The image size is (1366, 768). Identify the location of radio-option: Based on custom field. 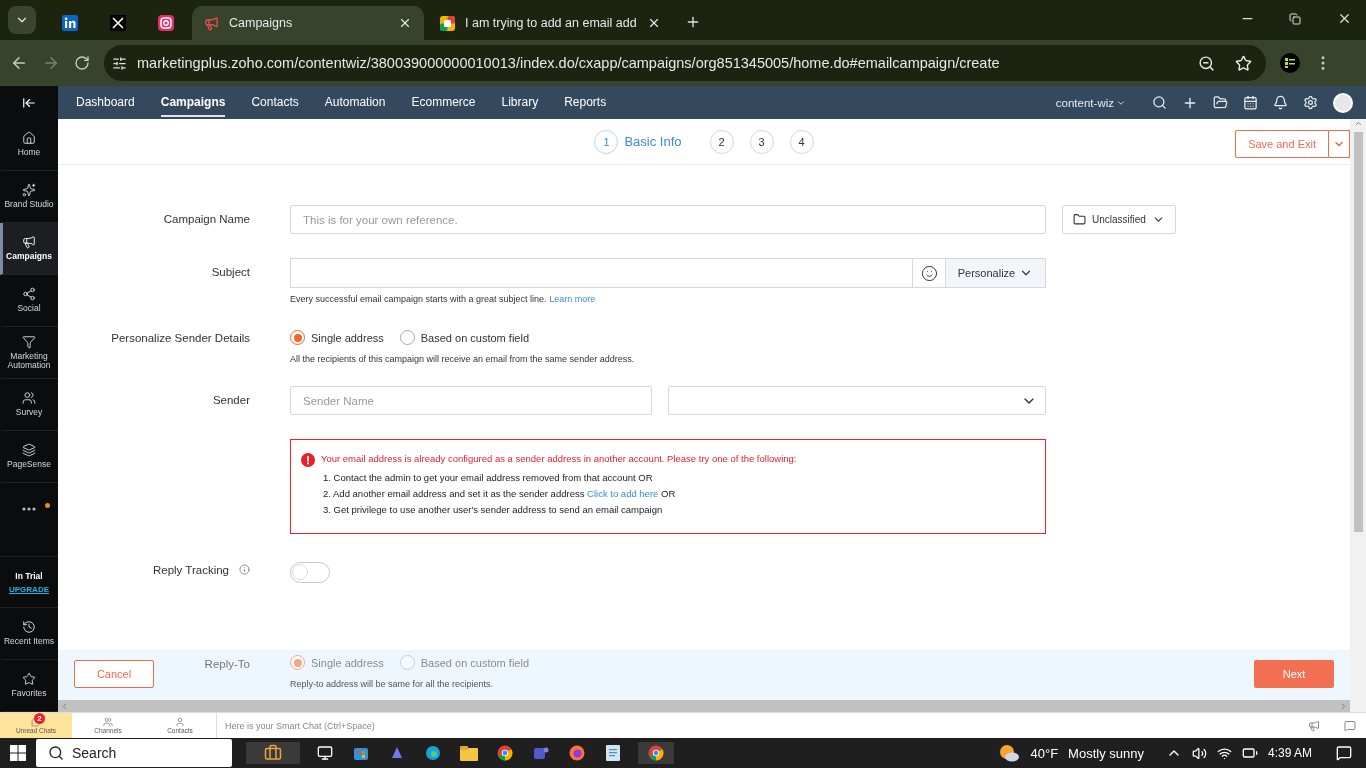
(464, 337).